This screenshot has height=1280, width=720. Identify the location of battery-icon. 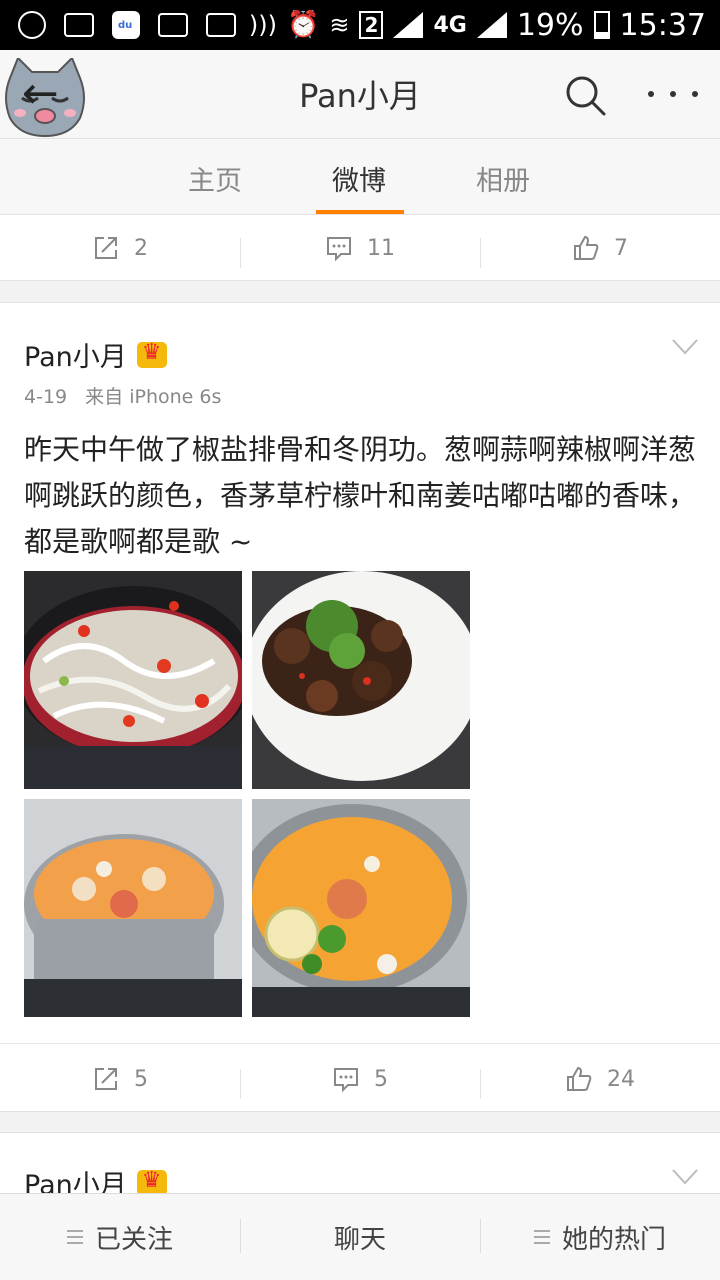
(601, 25).